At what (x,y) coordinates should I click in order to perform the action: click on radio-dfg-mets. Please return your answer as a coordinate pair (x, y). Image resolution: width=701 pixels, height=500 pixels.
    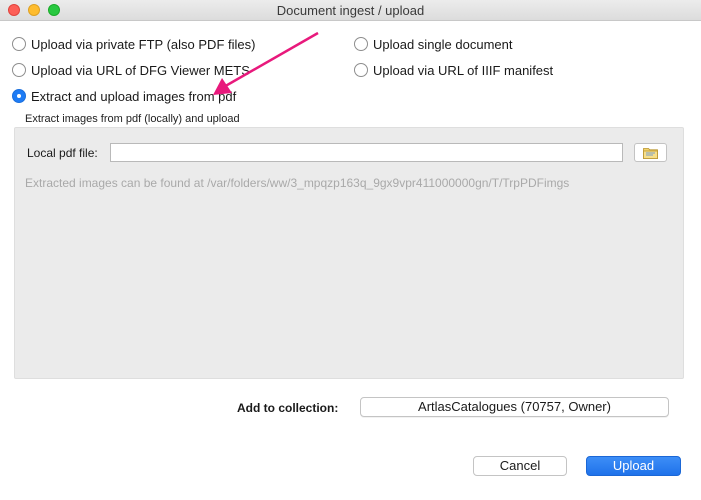
    Looking at the image, I should click on (19, 70).